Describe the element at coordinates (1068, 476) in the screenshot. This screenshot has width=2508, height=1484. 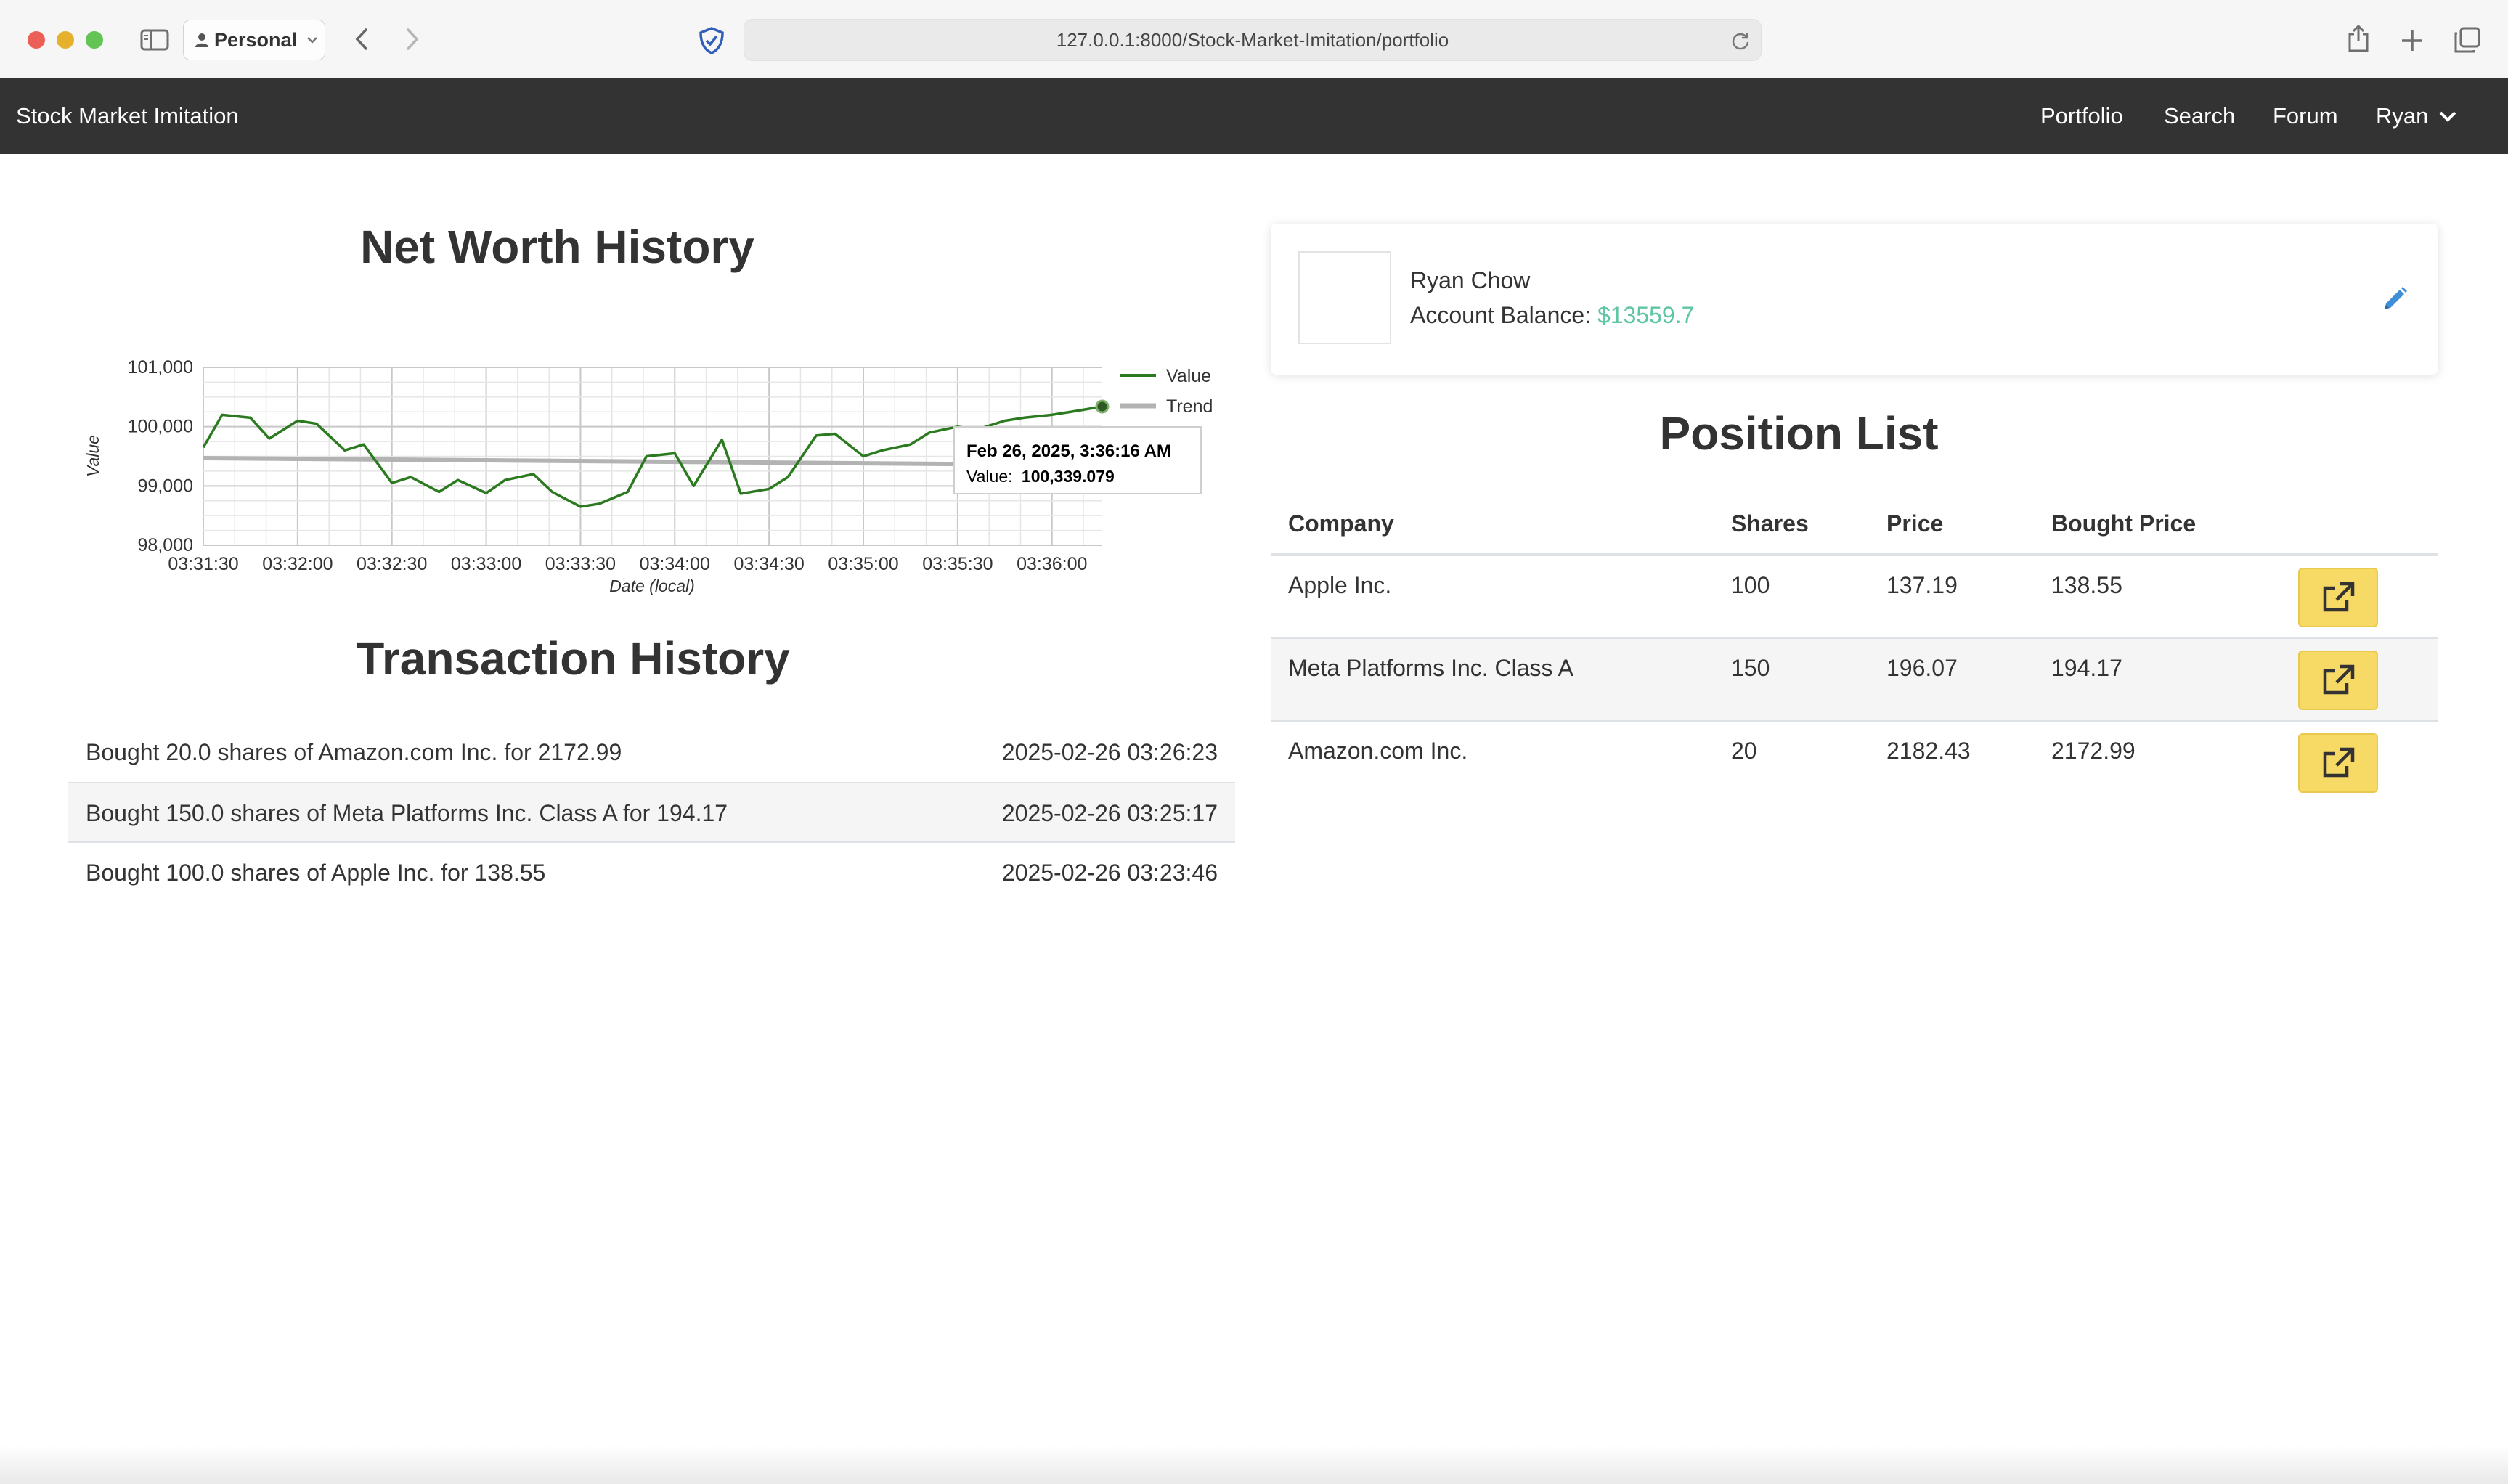
I see `tooltip-value: 100,339.079` at that location.